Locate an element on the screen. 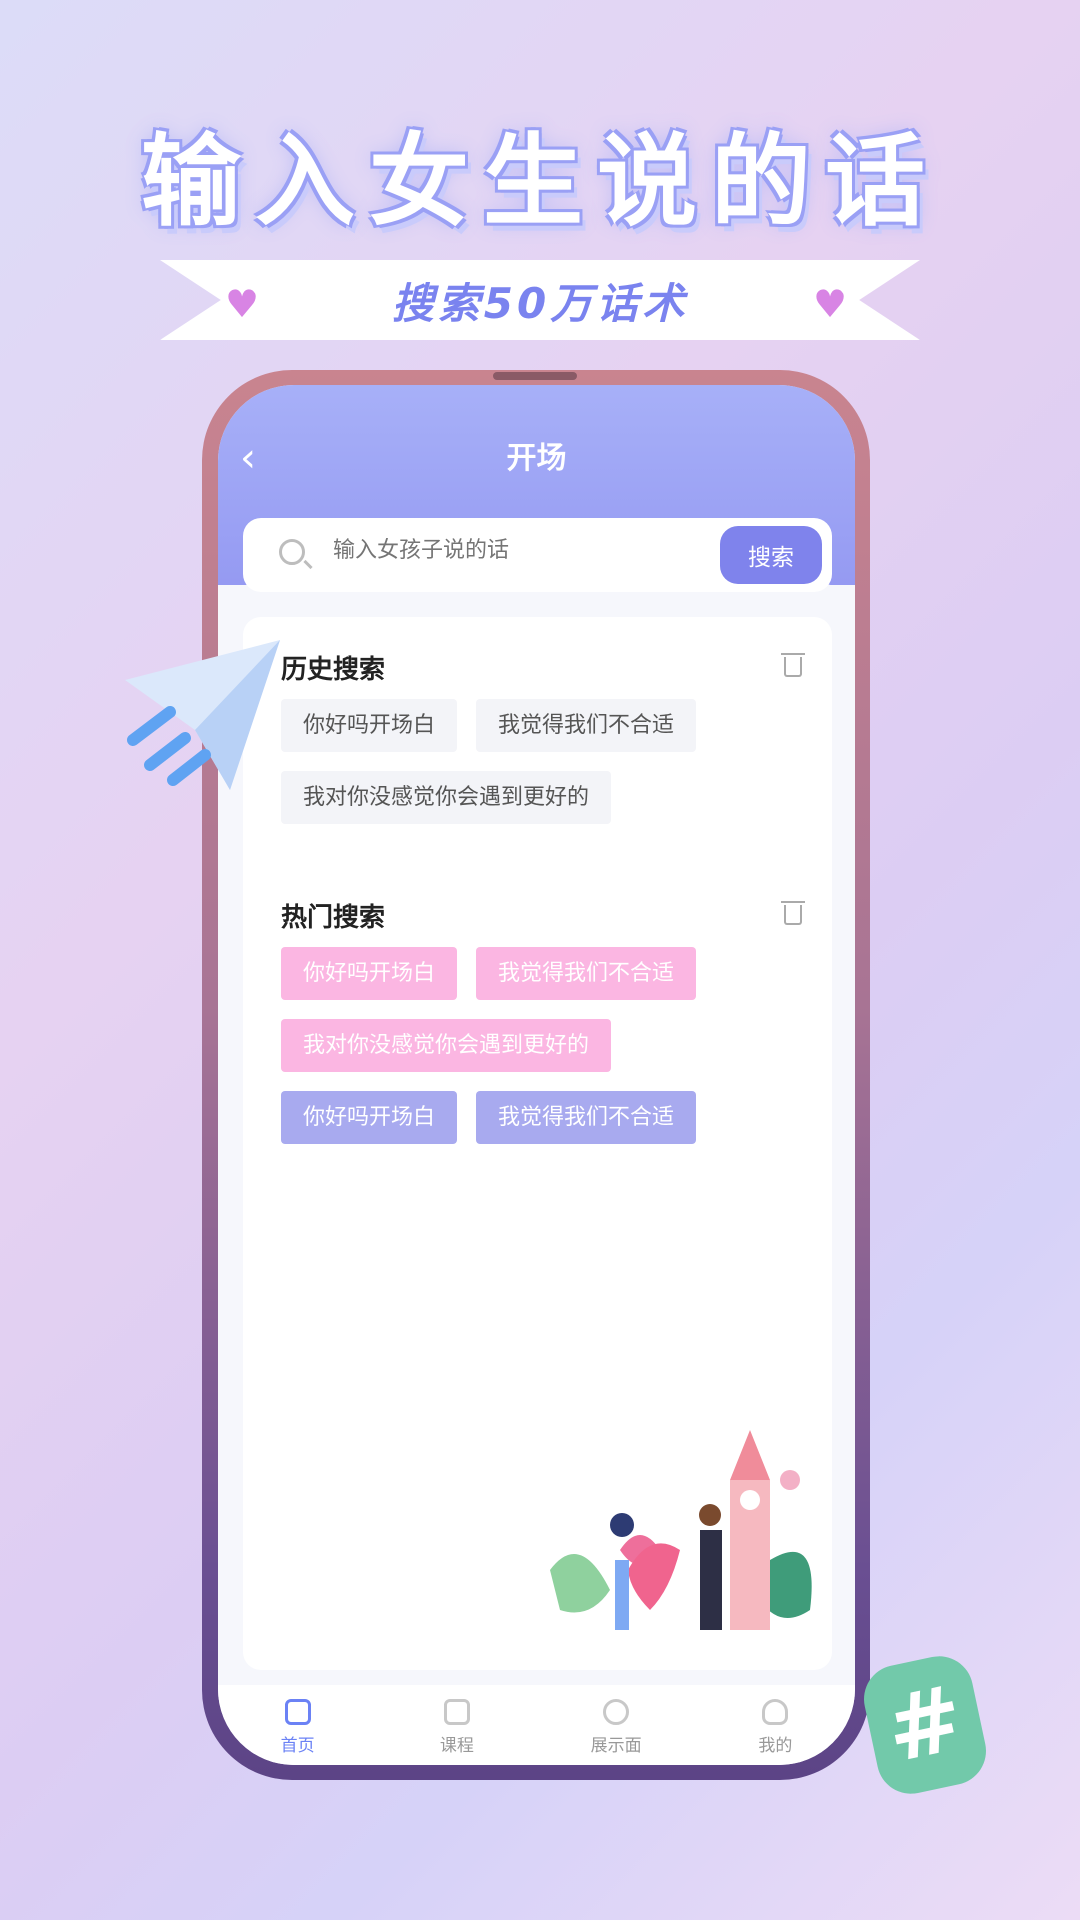 Image resolution: width=1080 pixels, height=1920 pixels. aperture-icon is located at coordinates (616, 1712).